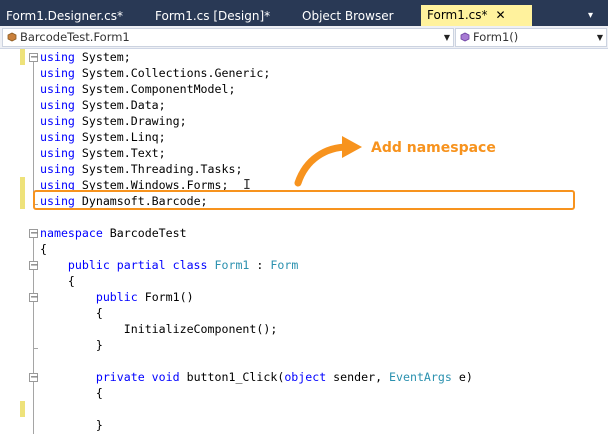  I want to click on keyword-token: private void, so click(137, 377).